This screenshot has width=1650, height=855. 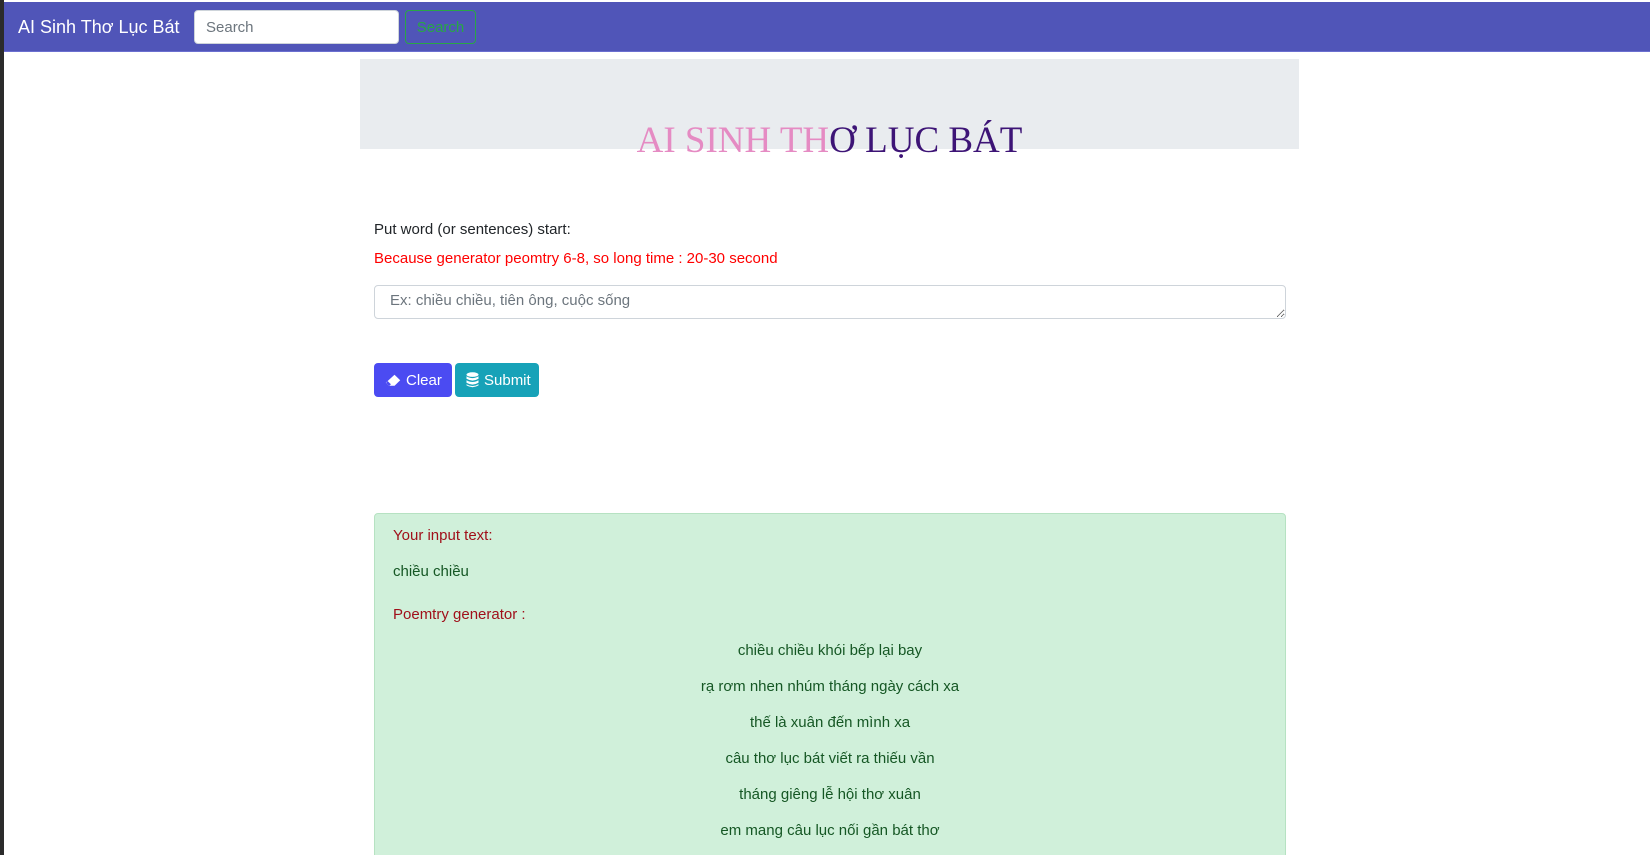 What do you see at coordinates (2, 427) in the screenshot?
I see `window-edge` at bounding box center [2, 427].